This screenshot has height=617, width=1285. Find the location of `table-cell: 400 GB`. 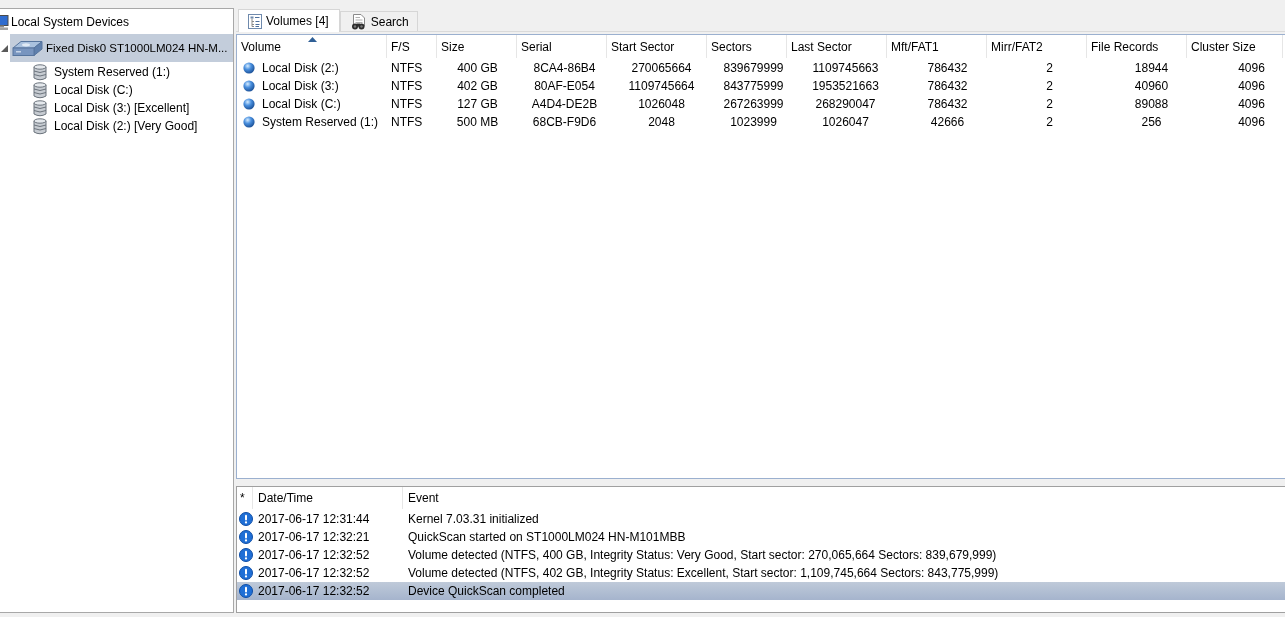

table-cell: 400 GB is located at coordinates (477, 68).